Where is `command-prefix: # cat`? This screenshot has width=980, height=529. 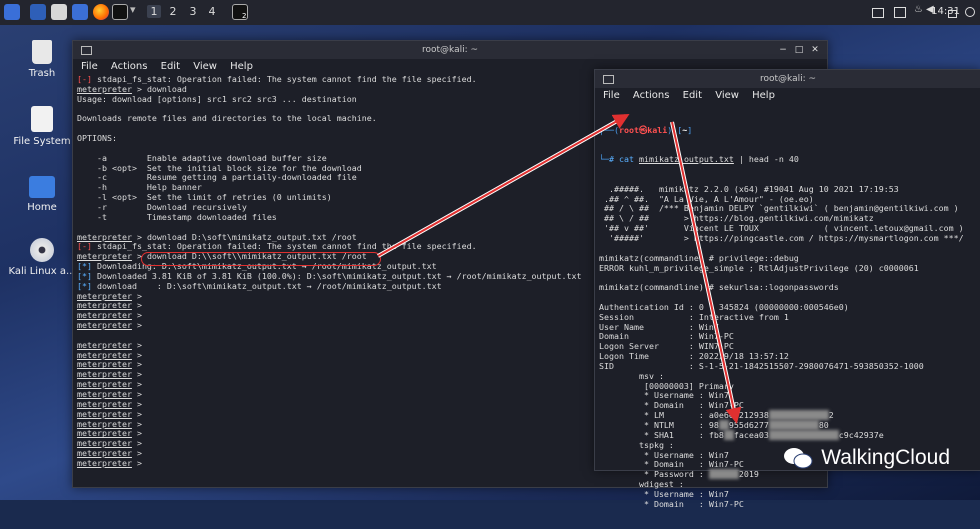
command-prefix: # cat is located at coordinates (624, 159).